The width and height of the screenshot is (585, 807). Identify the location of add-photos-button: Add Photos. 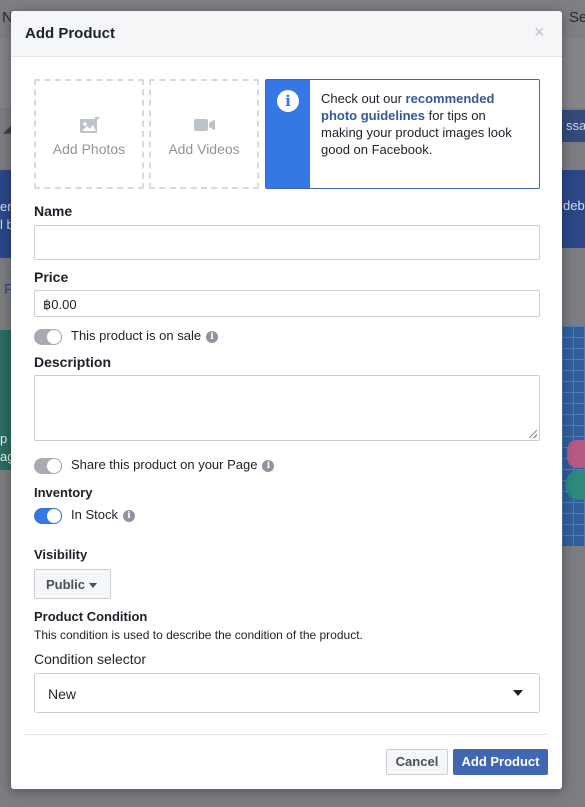
(89, 134).